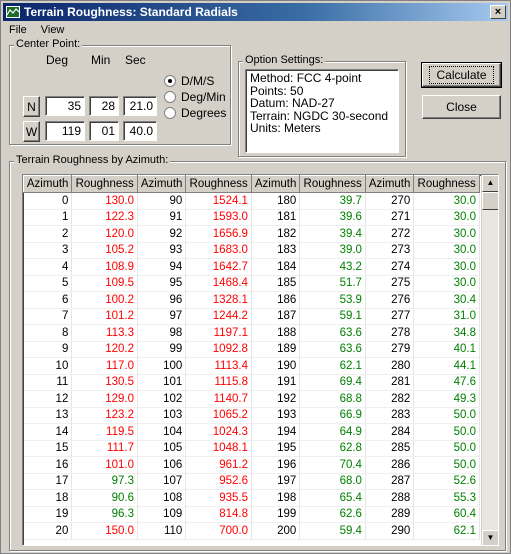 The height and width of the screenshot is (554, 511). What do you see at coordinates (65, 131) in the screenshot?
I see `longitude-deg-field: 119` at bounding box center [65, 131].